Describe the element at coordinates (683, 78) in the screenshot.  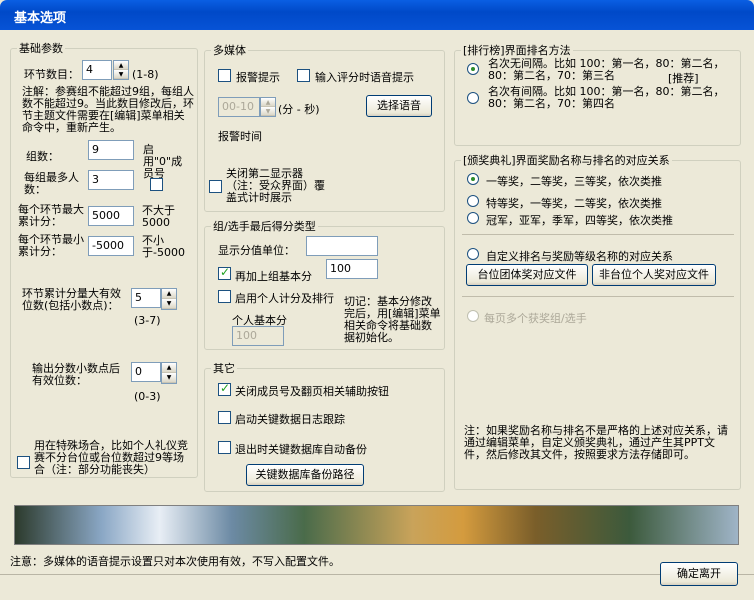
I see `ranking-recommended: [推荐]` at that location.